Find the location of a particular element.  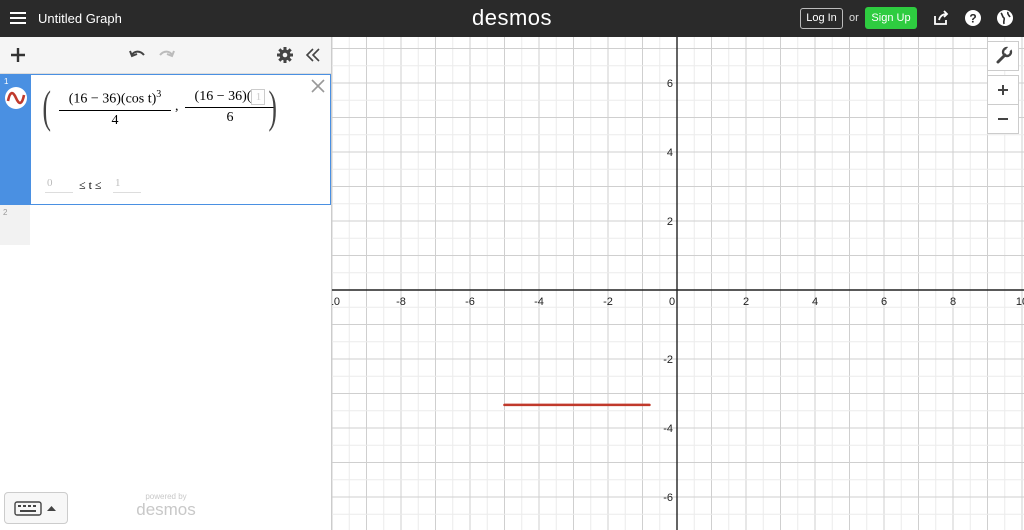

y-tick-label: -4 is located at coordinates (668, 429).